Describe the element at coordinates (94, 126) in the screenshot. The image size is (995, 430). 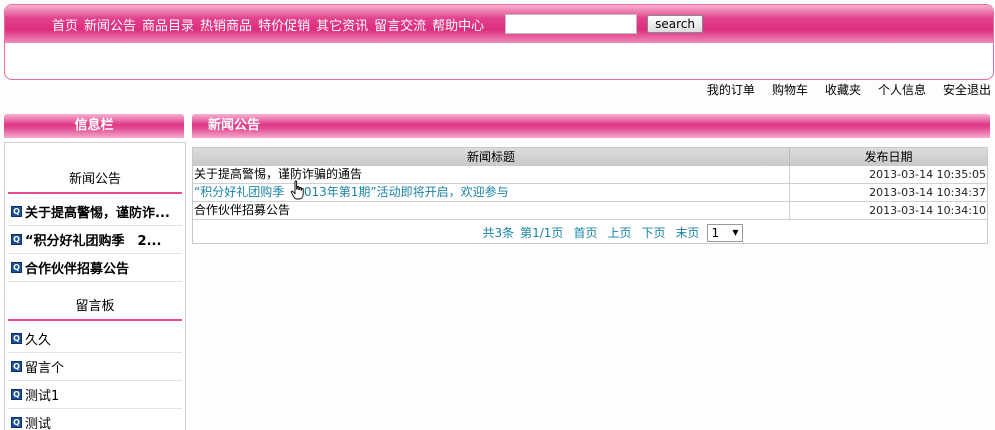
I see `sidebar-title: 信息栏` at that location.